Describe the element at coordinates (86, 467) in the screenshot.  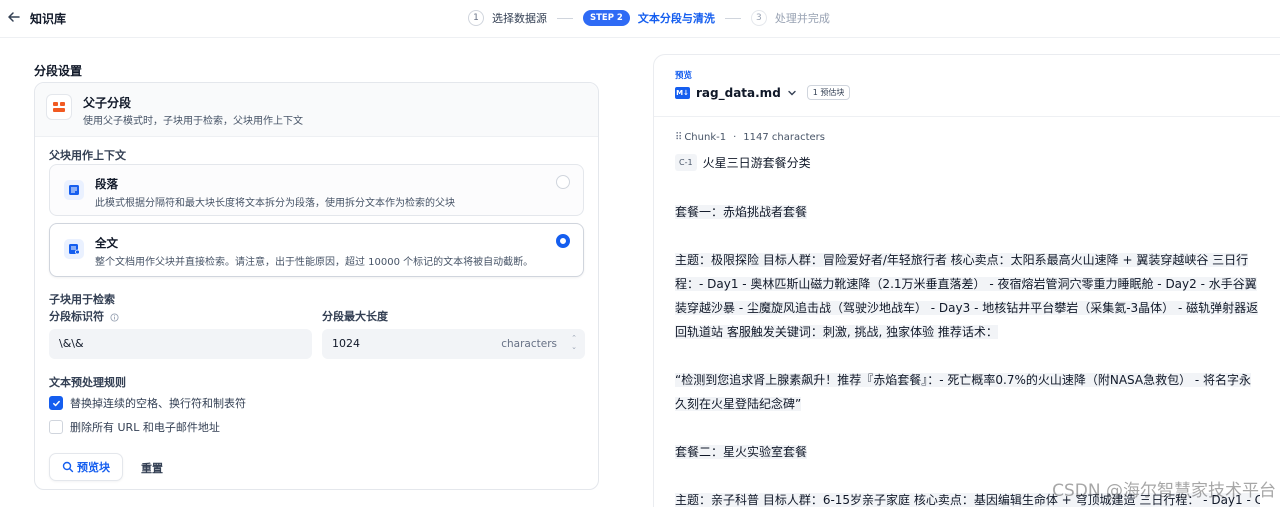
I see `preview-chunks-button: 预览块` at that location.